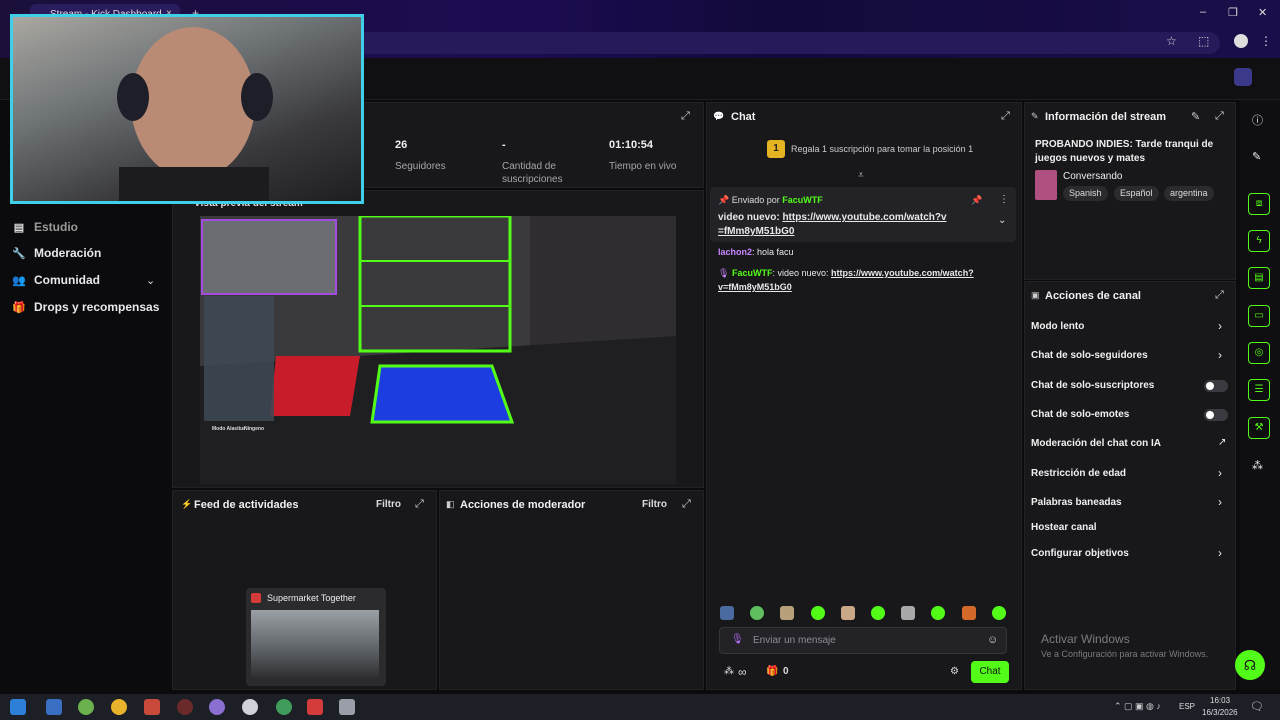  I want to click on close-window-button: ✕, so click(1262, 12).